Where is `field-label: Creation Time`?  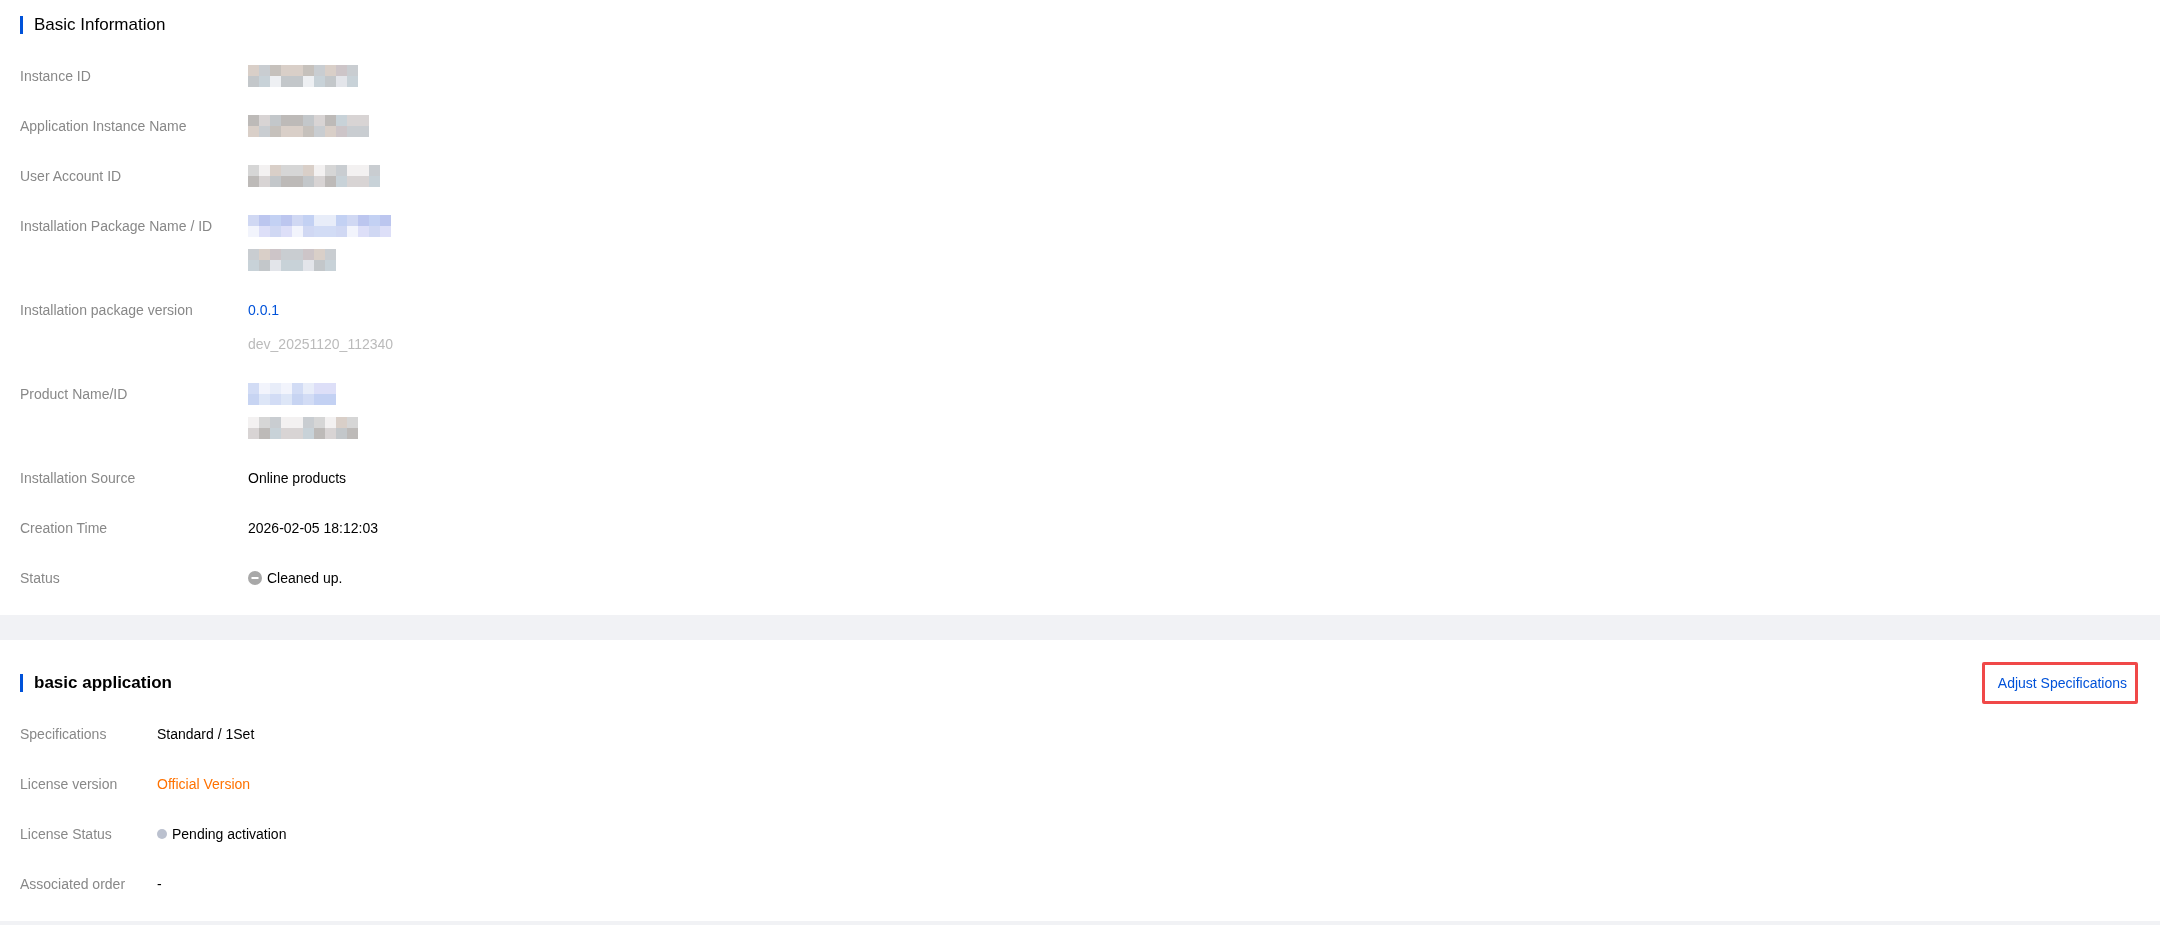 field-label: Creation Time is located at coordinates (64, 528).